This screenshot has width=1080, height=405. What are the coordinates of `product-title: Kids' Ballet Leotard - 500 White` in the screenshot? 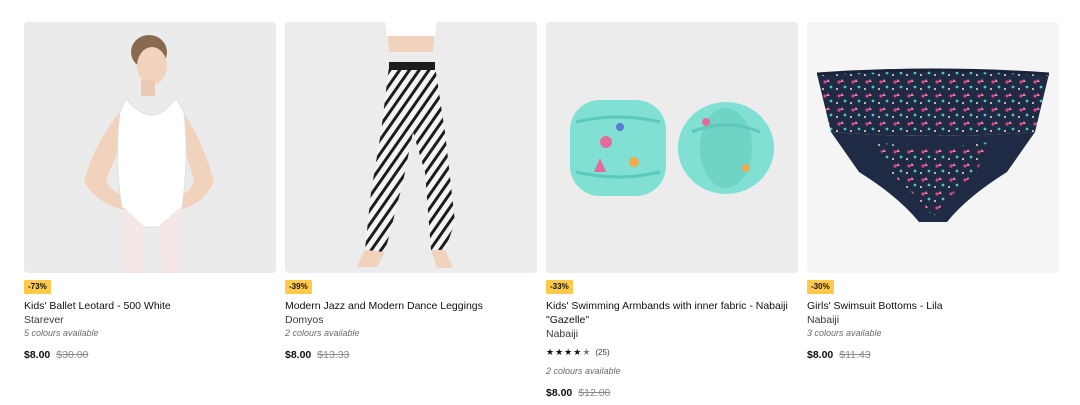 It's located at (150, 306).